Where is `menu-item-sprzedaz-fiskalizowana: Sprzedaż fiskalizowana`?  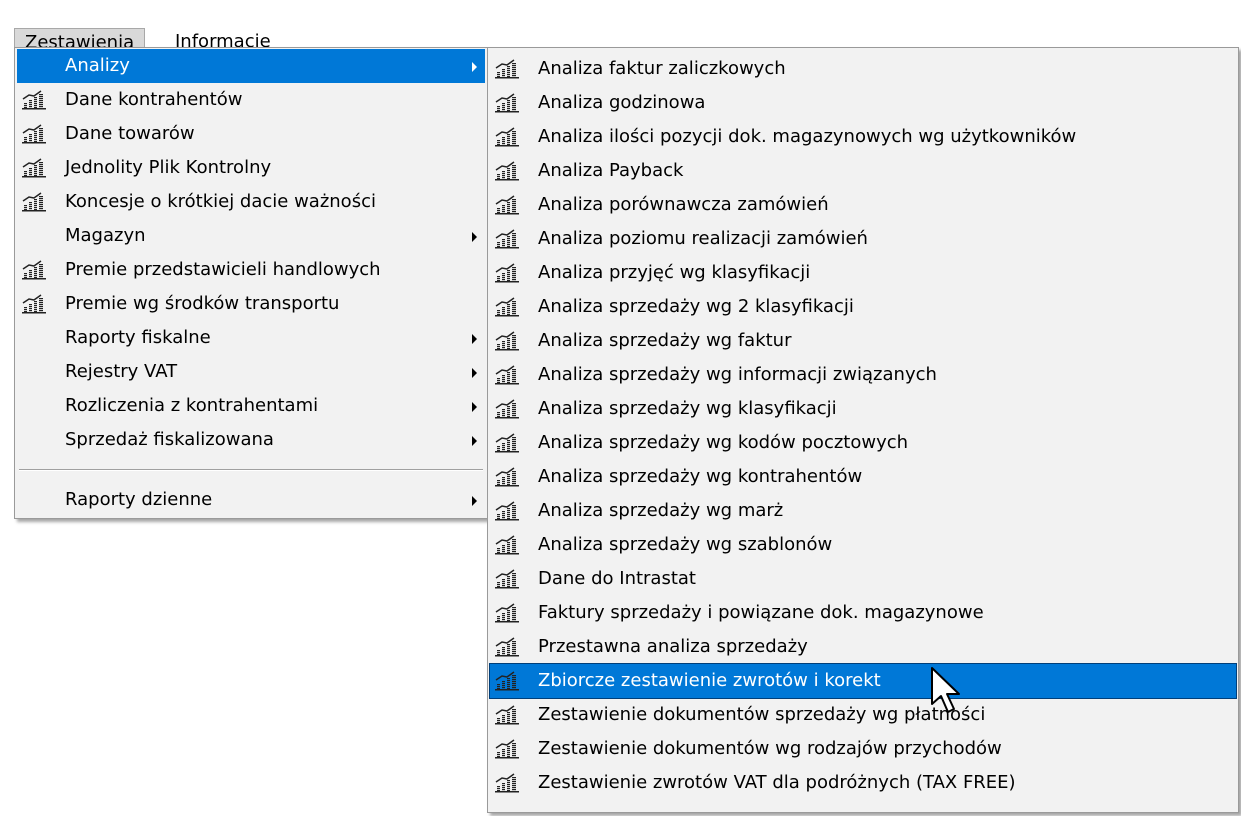 menu-item-sprzedaz-fiskalizowana: Sprzedaż fiskalizowana is located at coordinates (251, 440).